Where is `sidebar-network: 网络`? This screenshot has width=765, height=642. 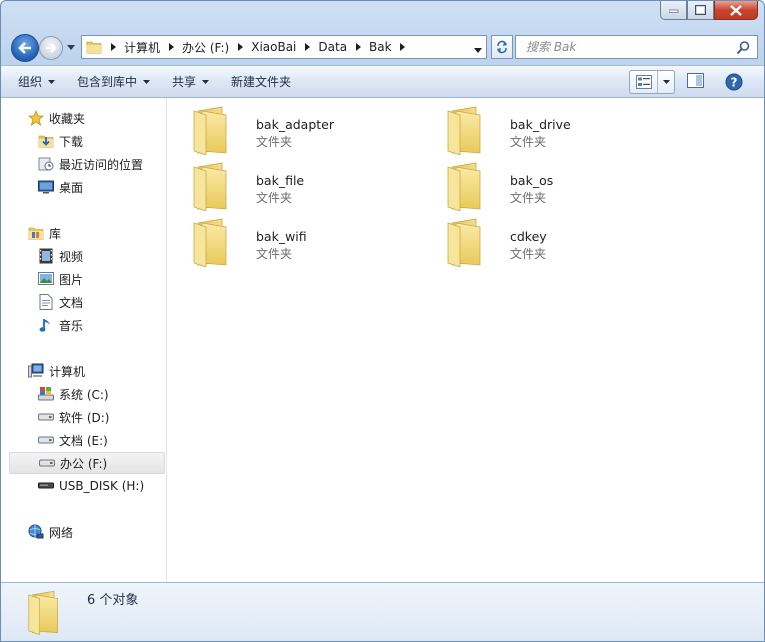
sidebar-network: 网络 is located at coordinates (87, 532).